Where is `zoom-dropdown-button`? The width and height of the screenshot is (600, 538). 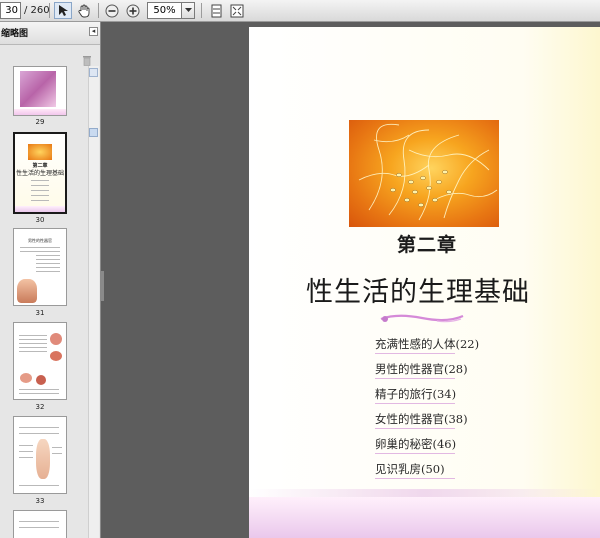 zoom-dropdown-button is located at coordinates (188, 10).